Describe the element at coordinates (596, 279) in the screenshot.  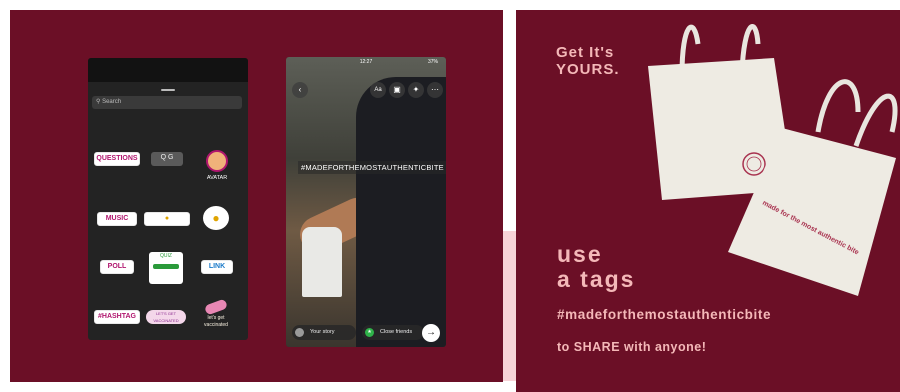
I see `use-line-2: a tags` at that location.